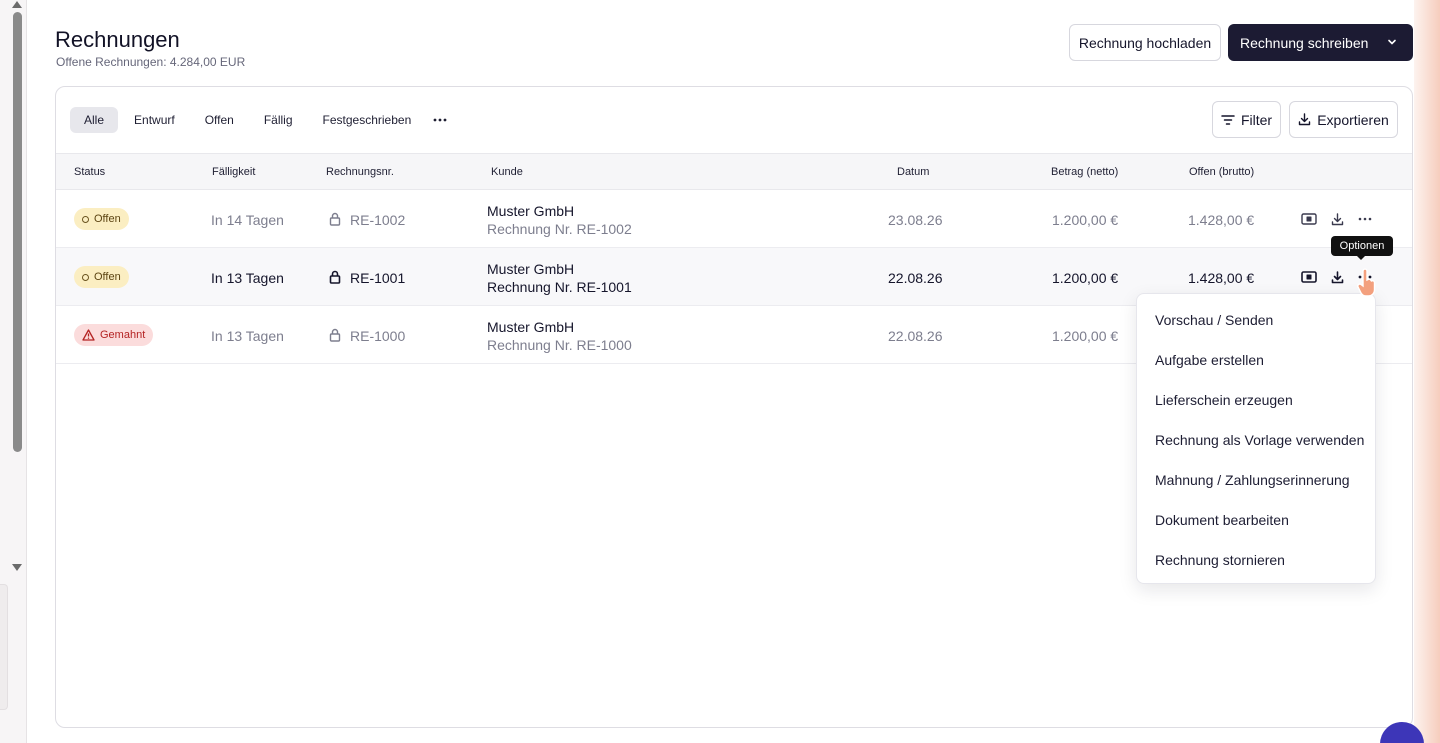  What do you see at coordinates (913, 172) in the screenshot?
I see `column-date: Datum` at bounding box center [913, 172].